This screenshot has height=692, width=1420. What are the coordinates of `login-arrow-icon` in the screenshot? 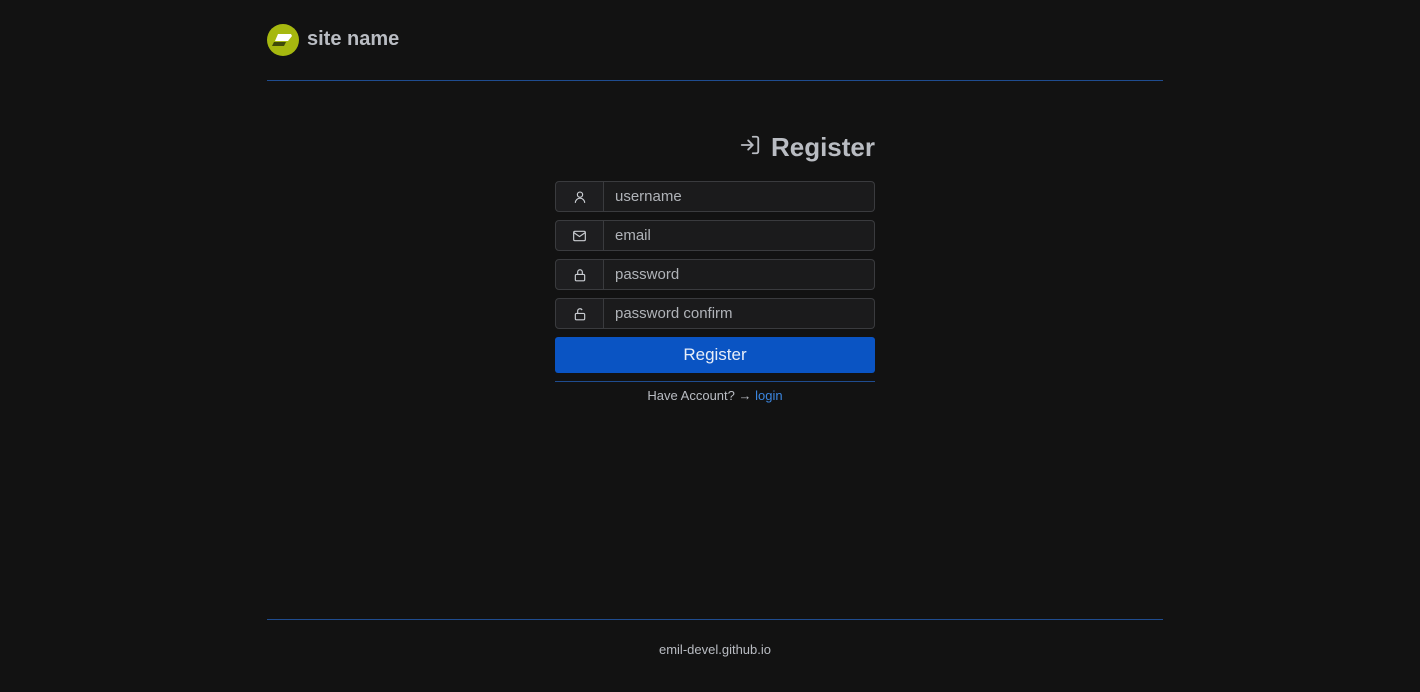 It's located at (750, 147).